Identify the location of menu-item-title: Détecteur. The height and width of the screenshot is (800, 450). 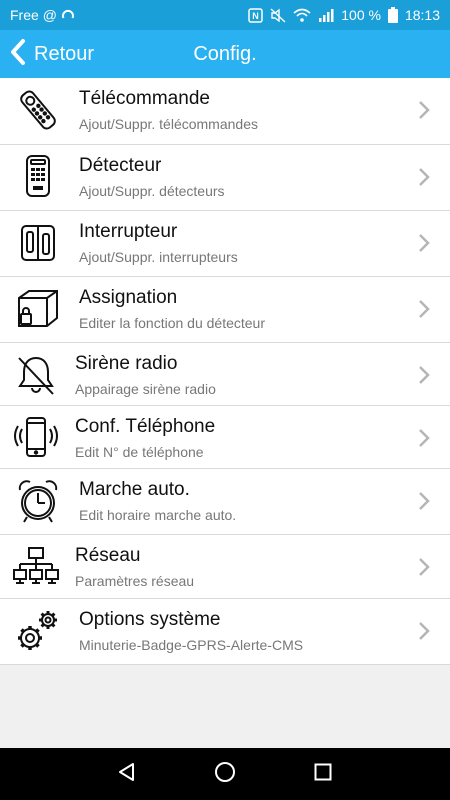
(120, 165).